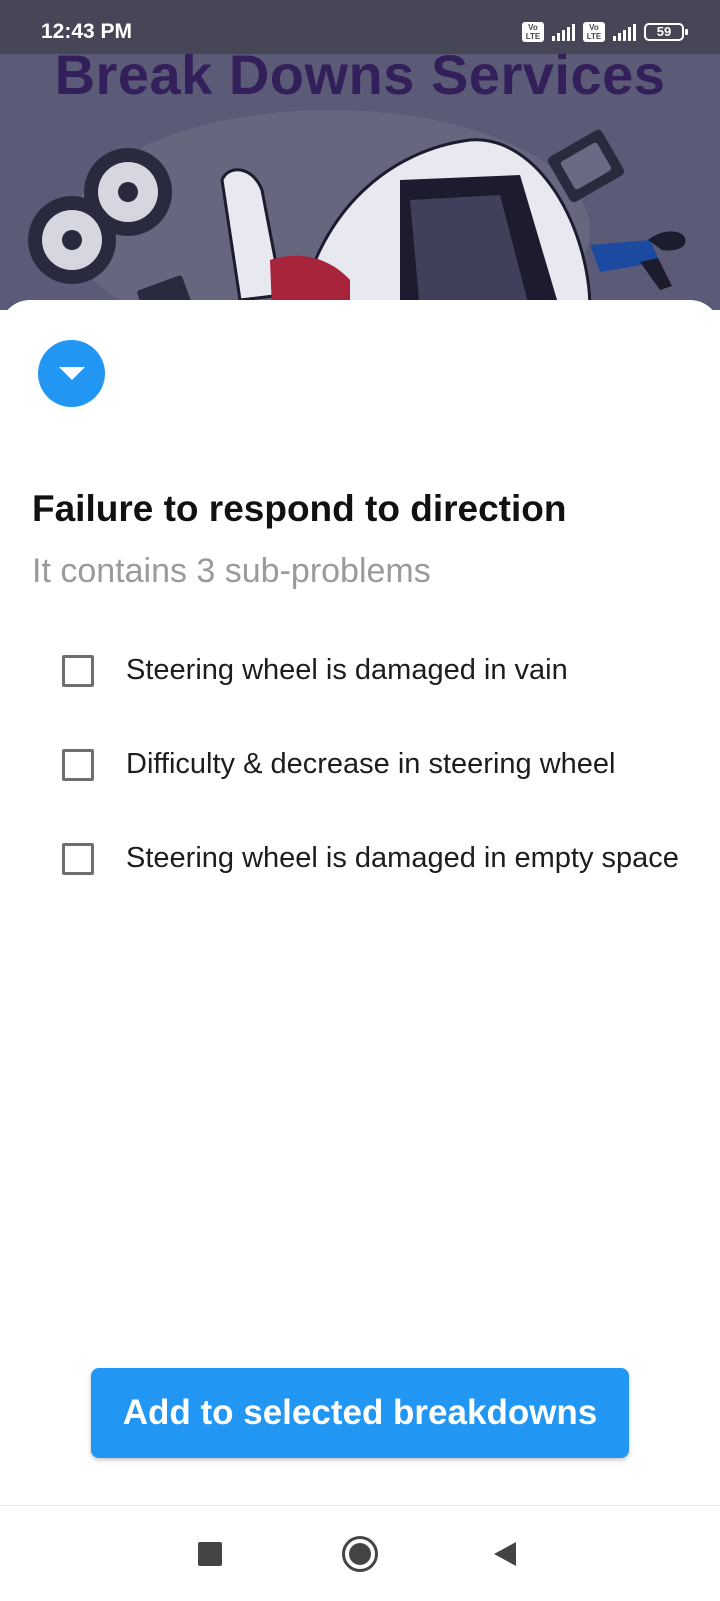 This screenshot has width=720, height=1601. Describe the element at coordinates (72, 240) in the screenshot. I see `tire-icon` at that location.